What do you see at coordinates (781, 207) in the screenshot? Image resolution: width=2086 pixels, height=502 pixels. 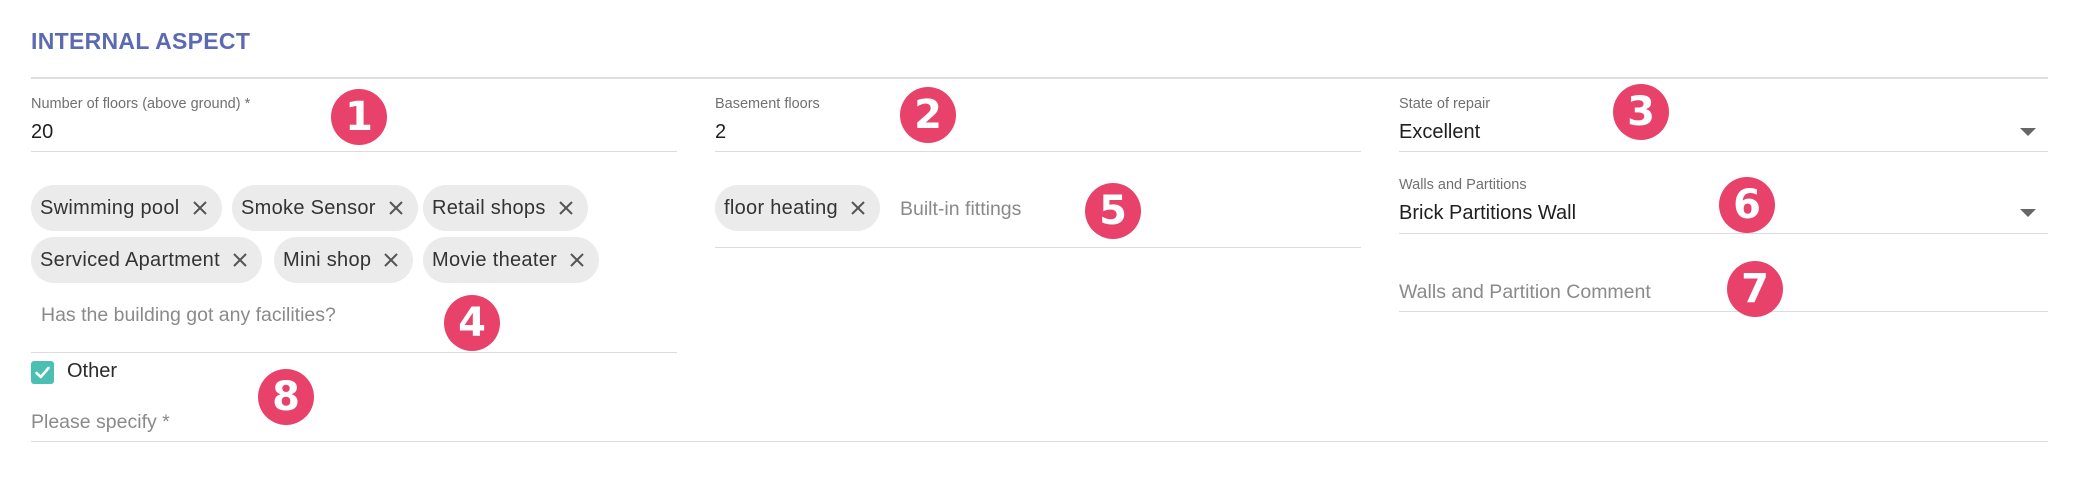 I see `chip-label: floor heating` at bounding box center [781, 207].